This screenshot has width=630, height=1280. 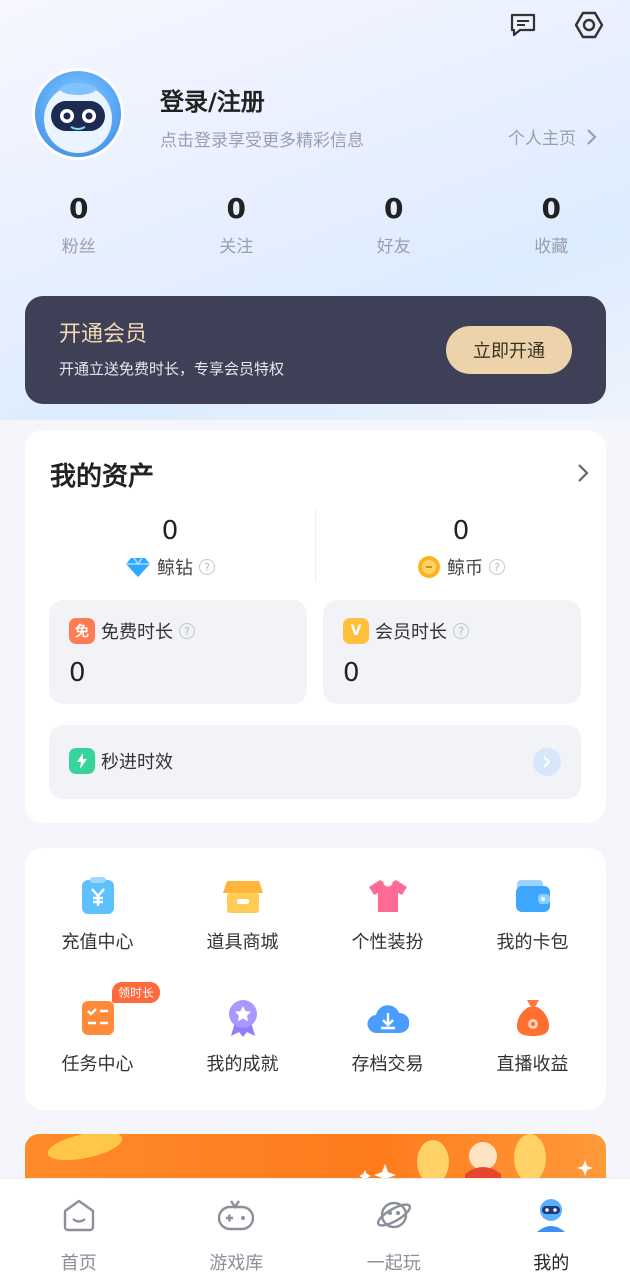 What do you see at coordinates (242, 1064) in the screenshot?
I see `menu-item-label: 我的成就` at bounding box center [242, 1064].